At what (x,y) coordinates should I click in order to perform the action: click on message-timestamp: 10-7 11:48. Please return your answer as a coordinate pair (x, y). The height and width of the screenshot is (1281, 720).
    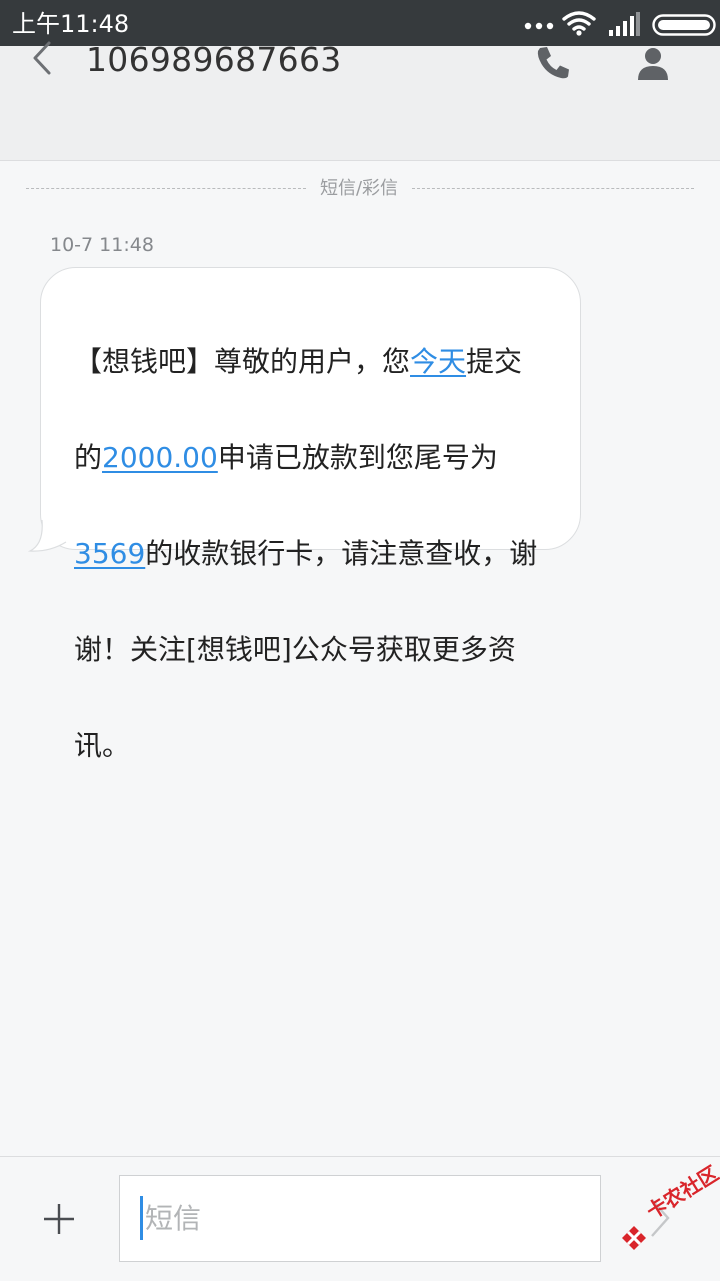
    Looking at the image, I should click on (102, 245).